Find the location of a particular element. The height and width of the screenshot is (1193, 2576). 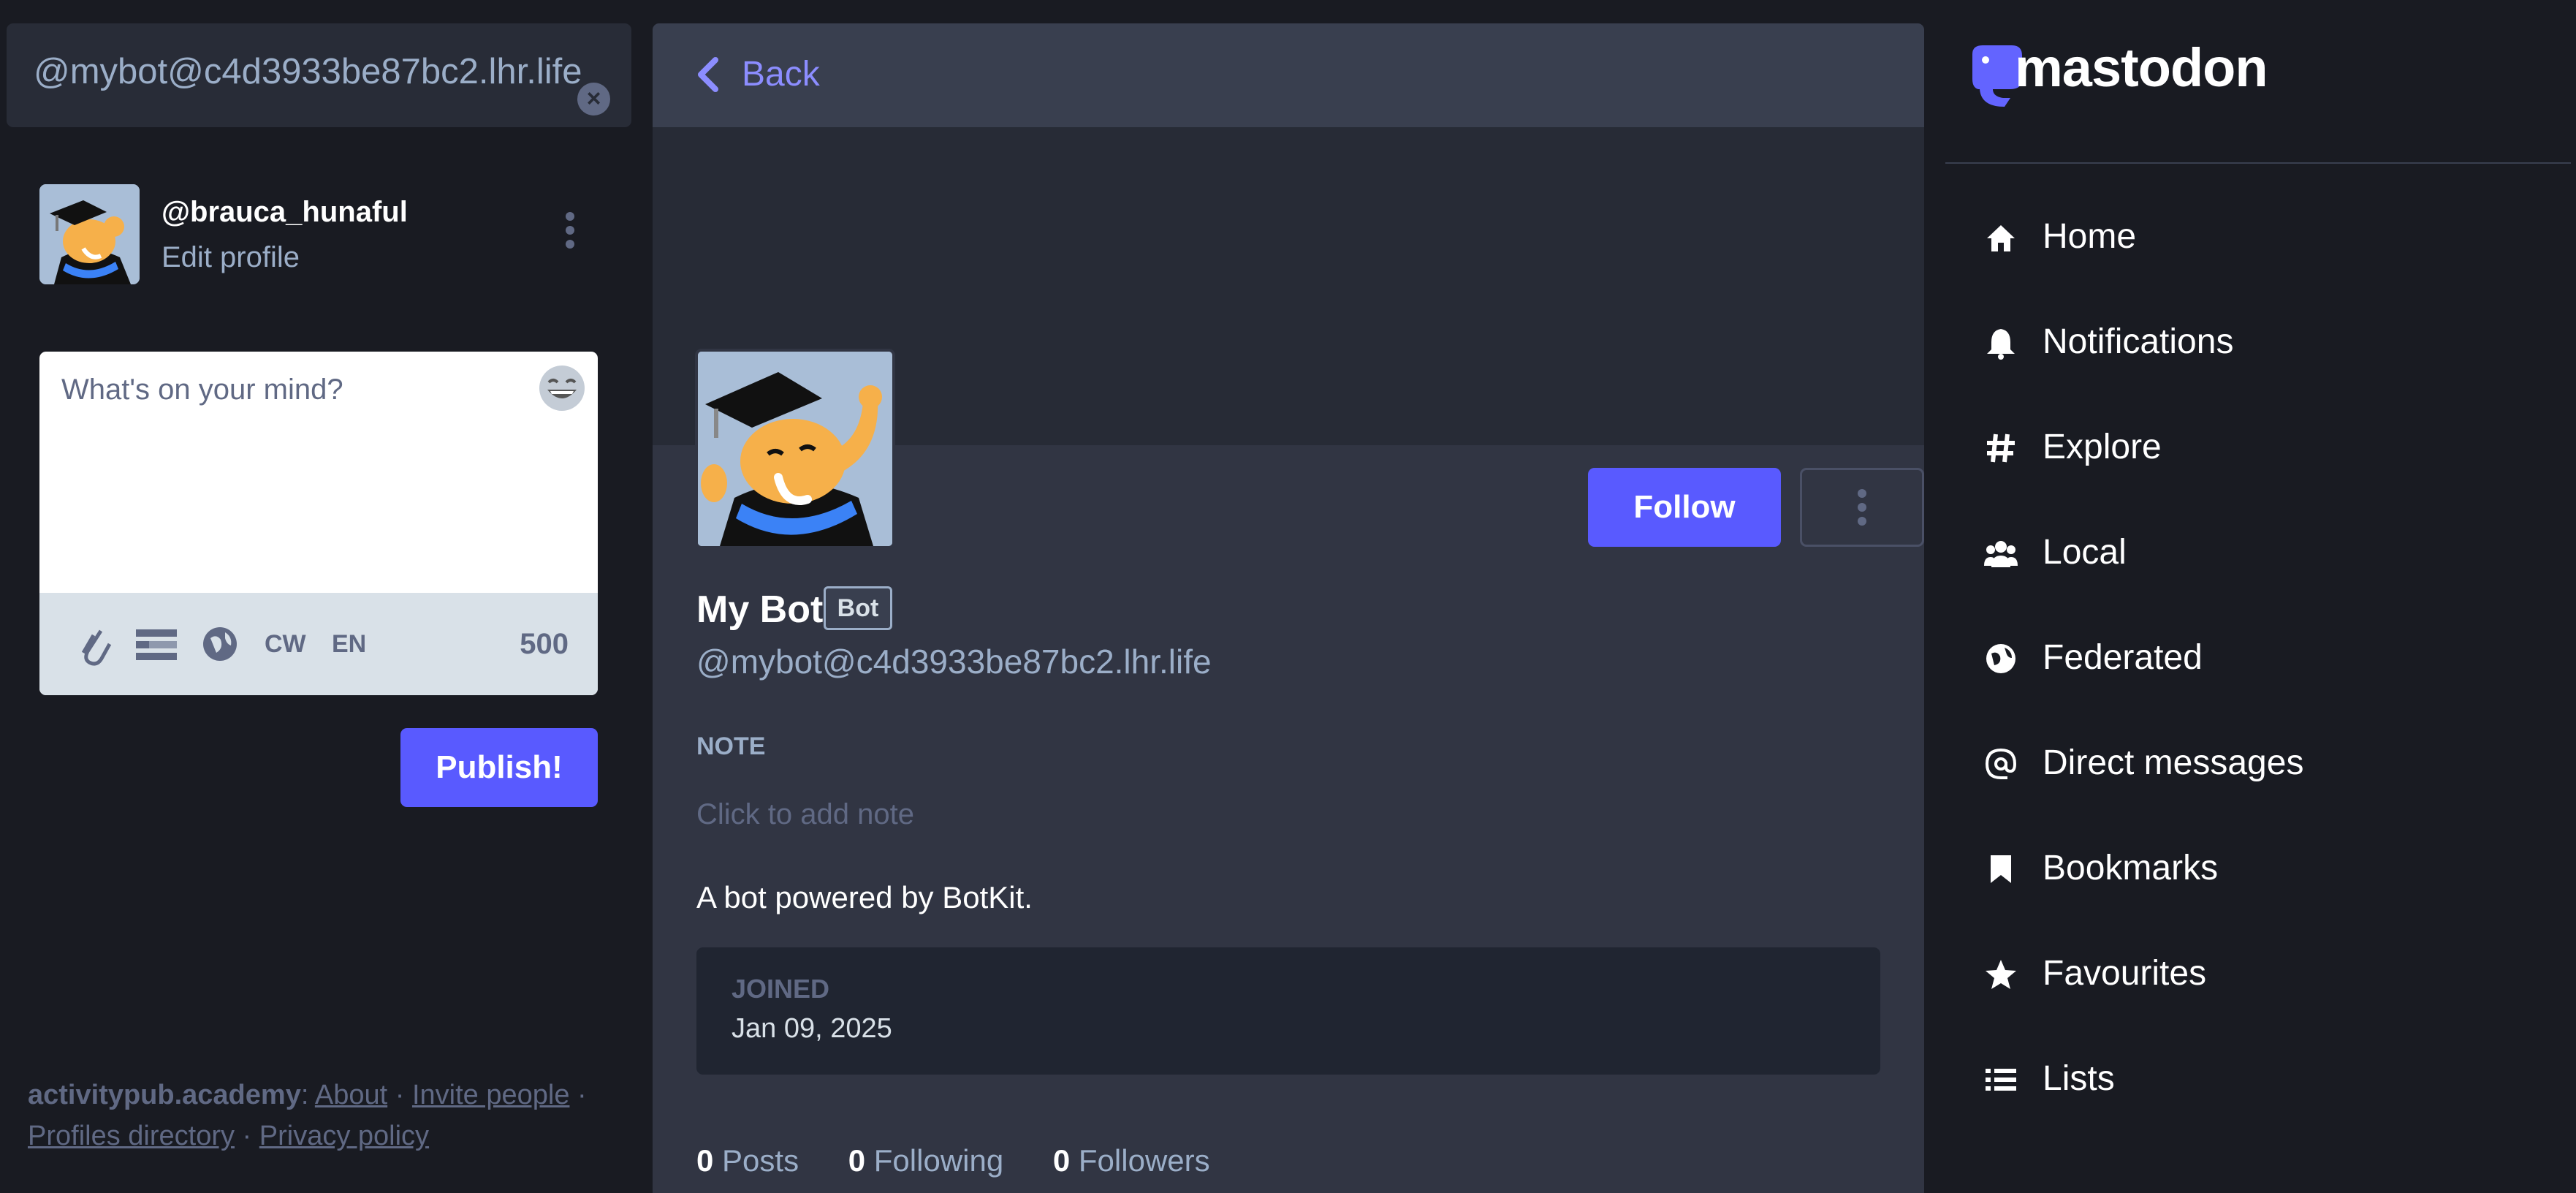

column-back-bar: Back is located at coordinates (1288, 75).